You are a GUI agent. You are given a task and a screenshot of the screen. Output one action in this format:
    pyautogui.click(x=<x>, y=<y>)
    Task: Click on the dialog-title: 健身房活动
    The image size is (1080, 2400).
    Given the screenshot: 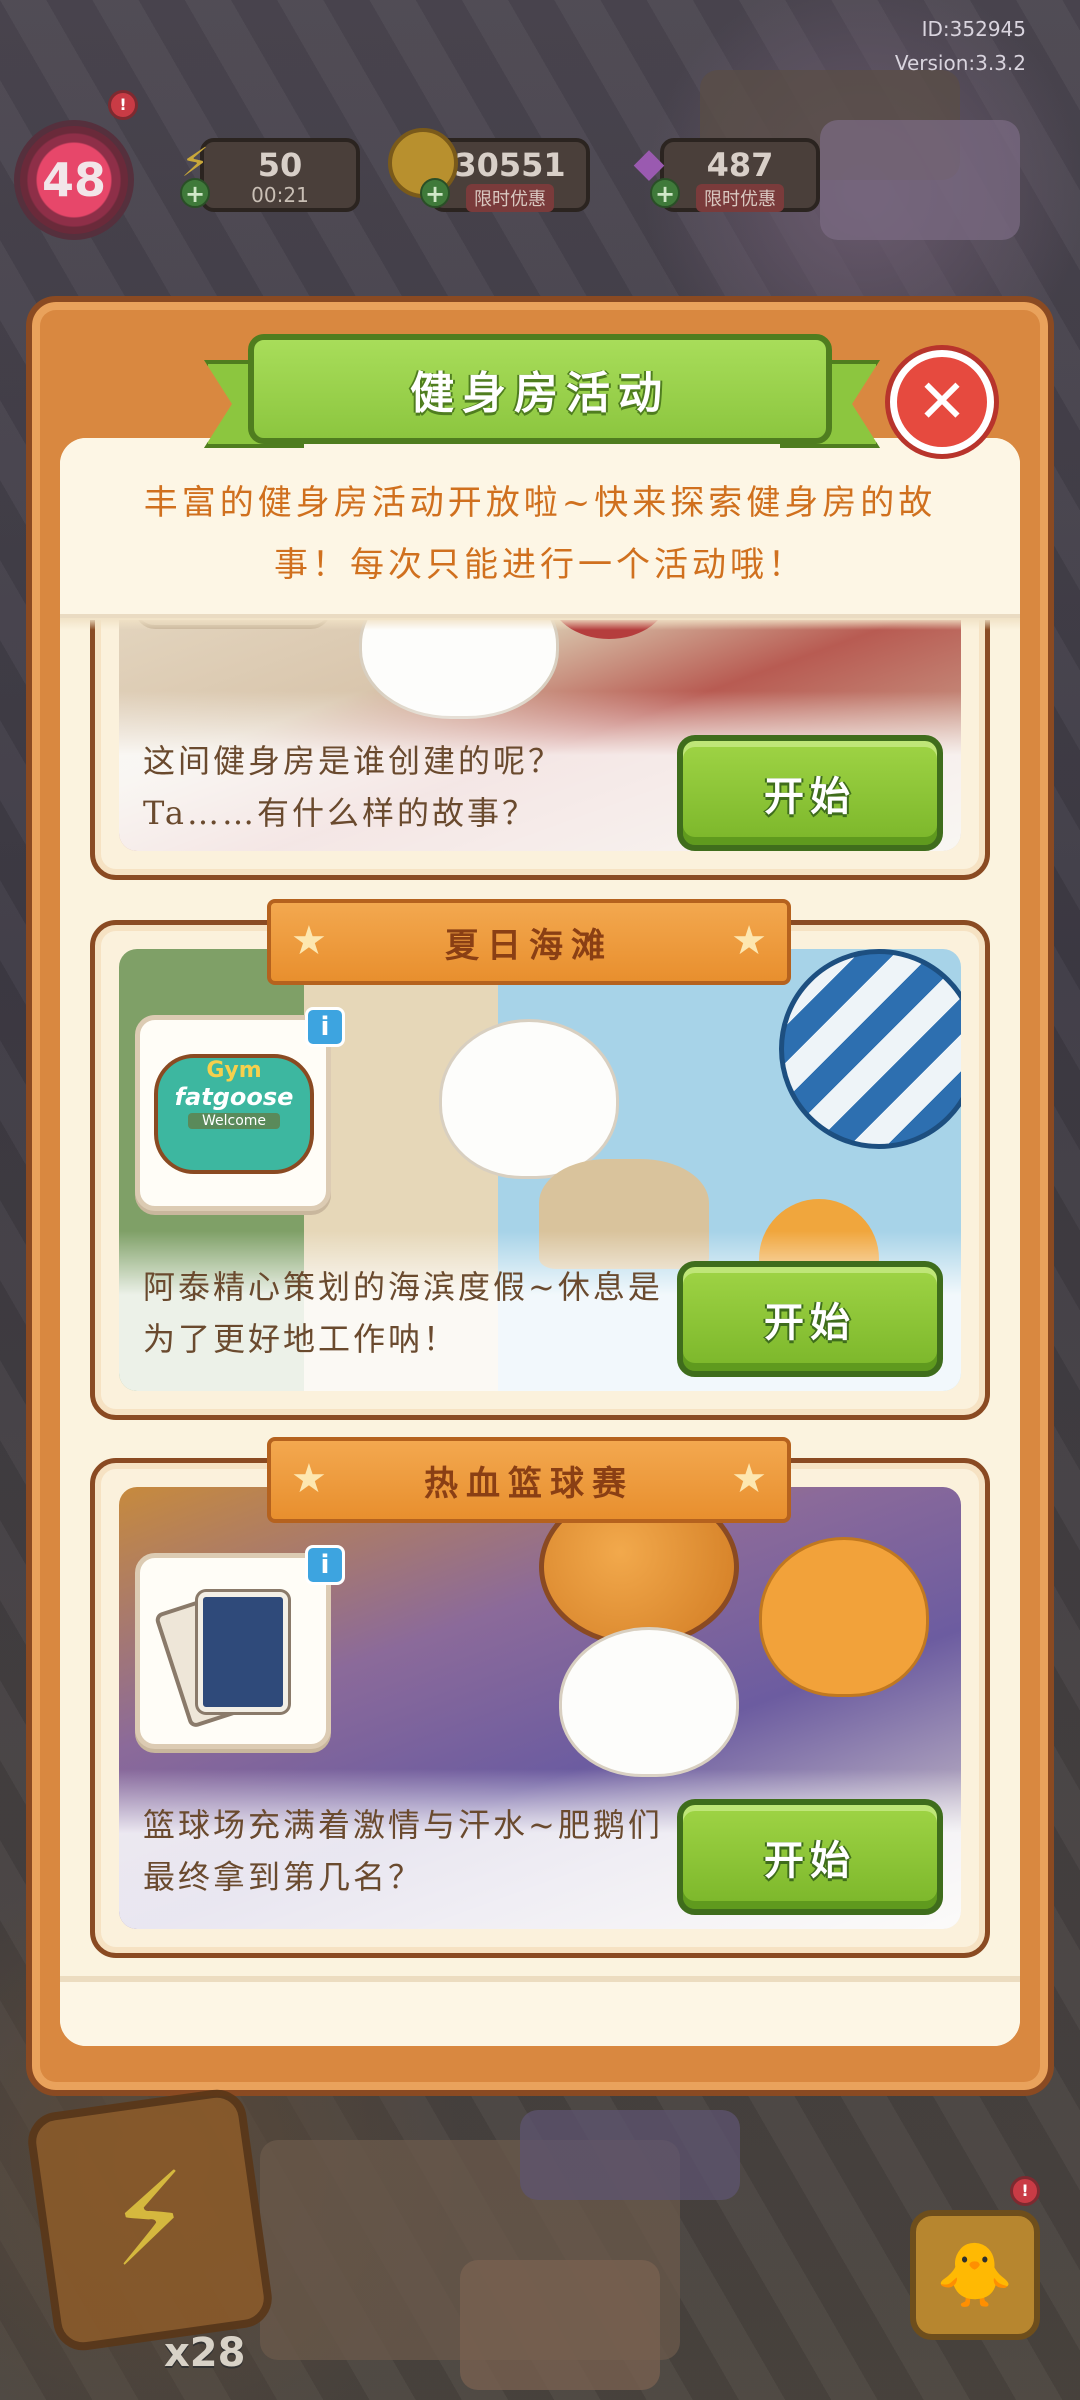 What is the action you would take?
    pyautogui.click(x=540, y=393)
    